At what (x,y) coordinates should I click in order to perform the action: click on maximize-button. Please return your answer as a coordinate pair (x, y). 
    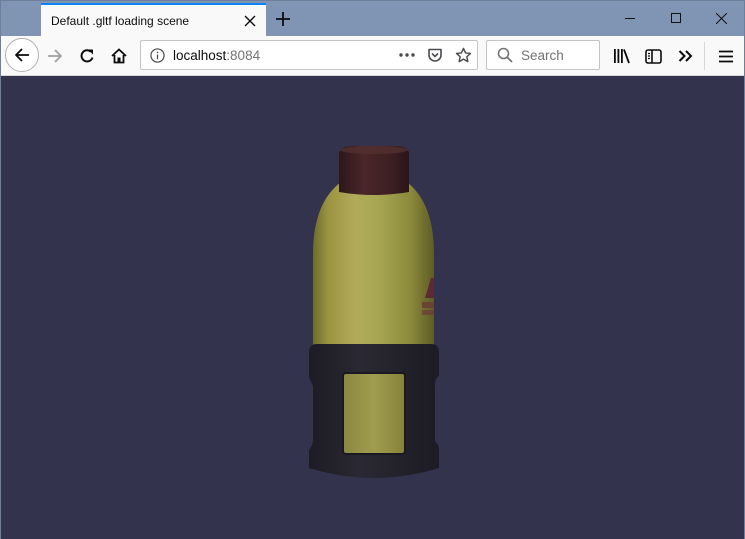
    Looking at the image, I should click on (676, 18).